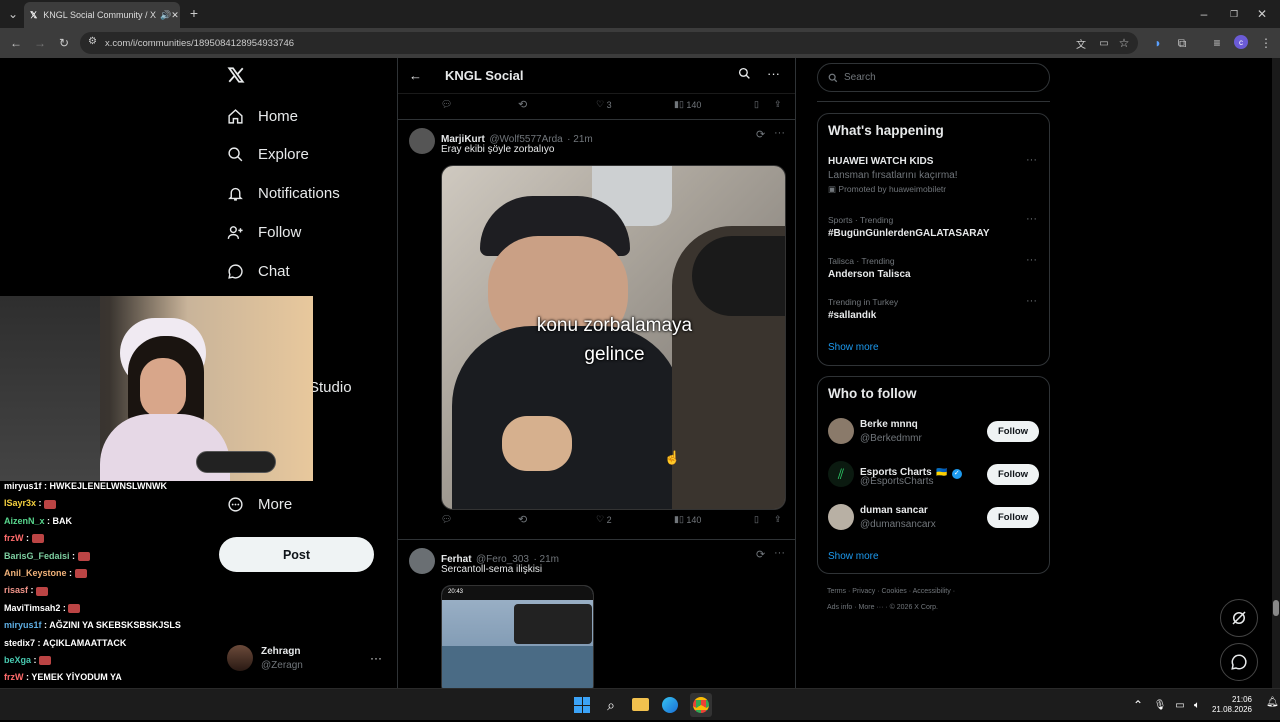 The image size is (1280, 722). Describe the element at coordinates (1204, 14) in the screenshot. I see `minimize-button: –` at that location.